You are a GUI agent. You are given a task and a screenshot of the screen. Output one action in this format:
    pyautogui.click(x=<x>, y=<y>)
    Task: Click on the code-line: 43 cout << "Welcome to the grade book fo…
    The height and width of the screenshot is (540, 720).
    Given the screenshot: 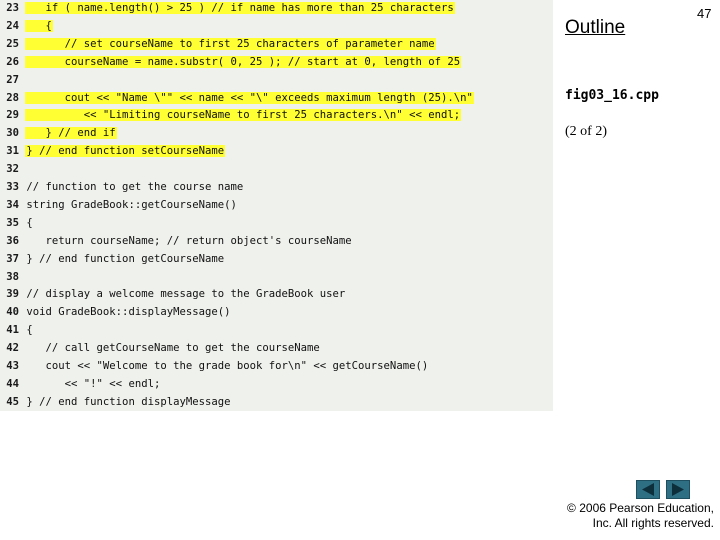 What is the action you would take?
    pyautogui.click(x=276, y=367)
    